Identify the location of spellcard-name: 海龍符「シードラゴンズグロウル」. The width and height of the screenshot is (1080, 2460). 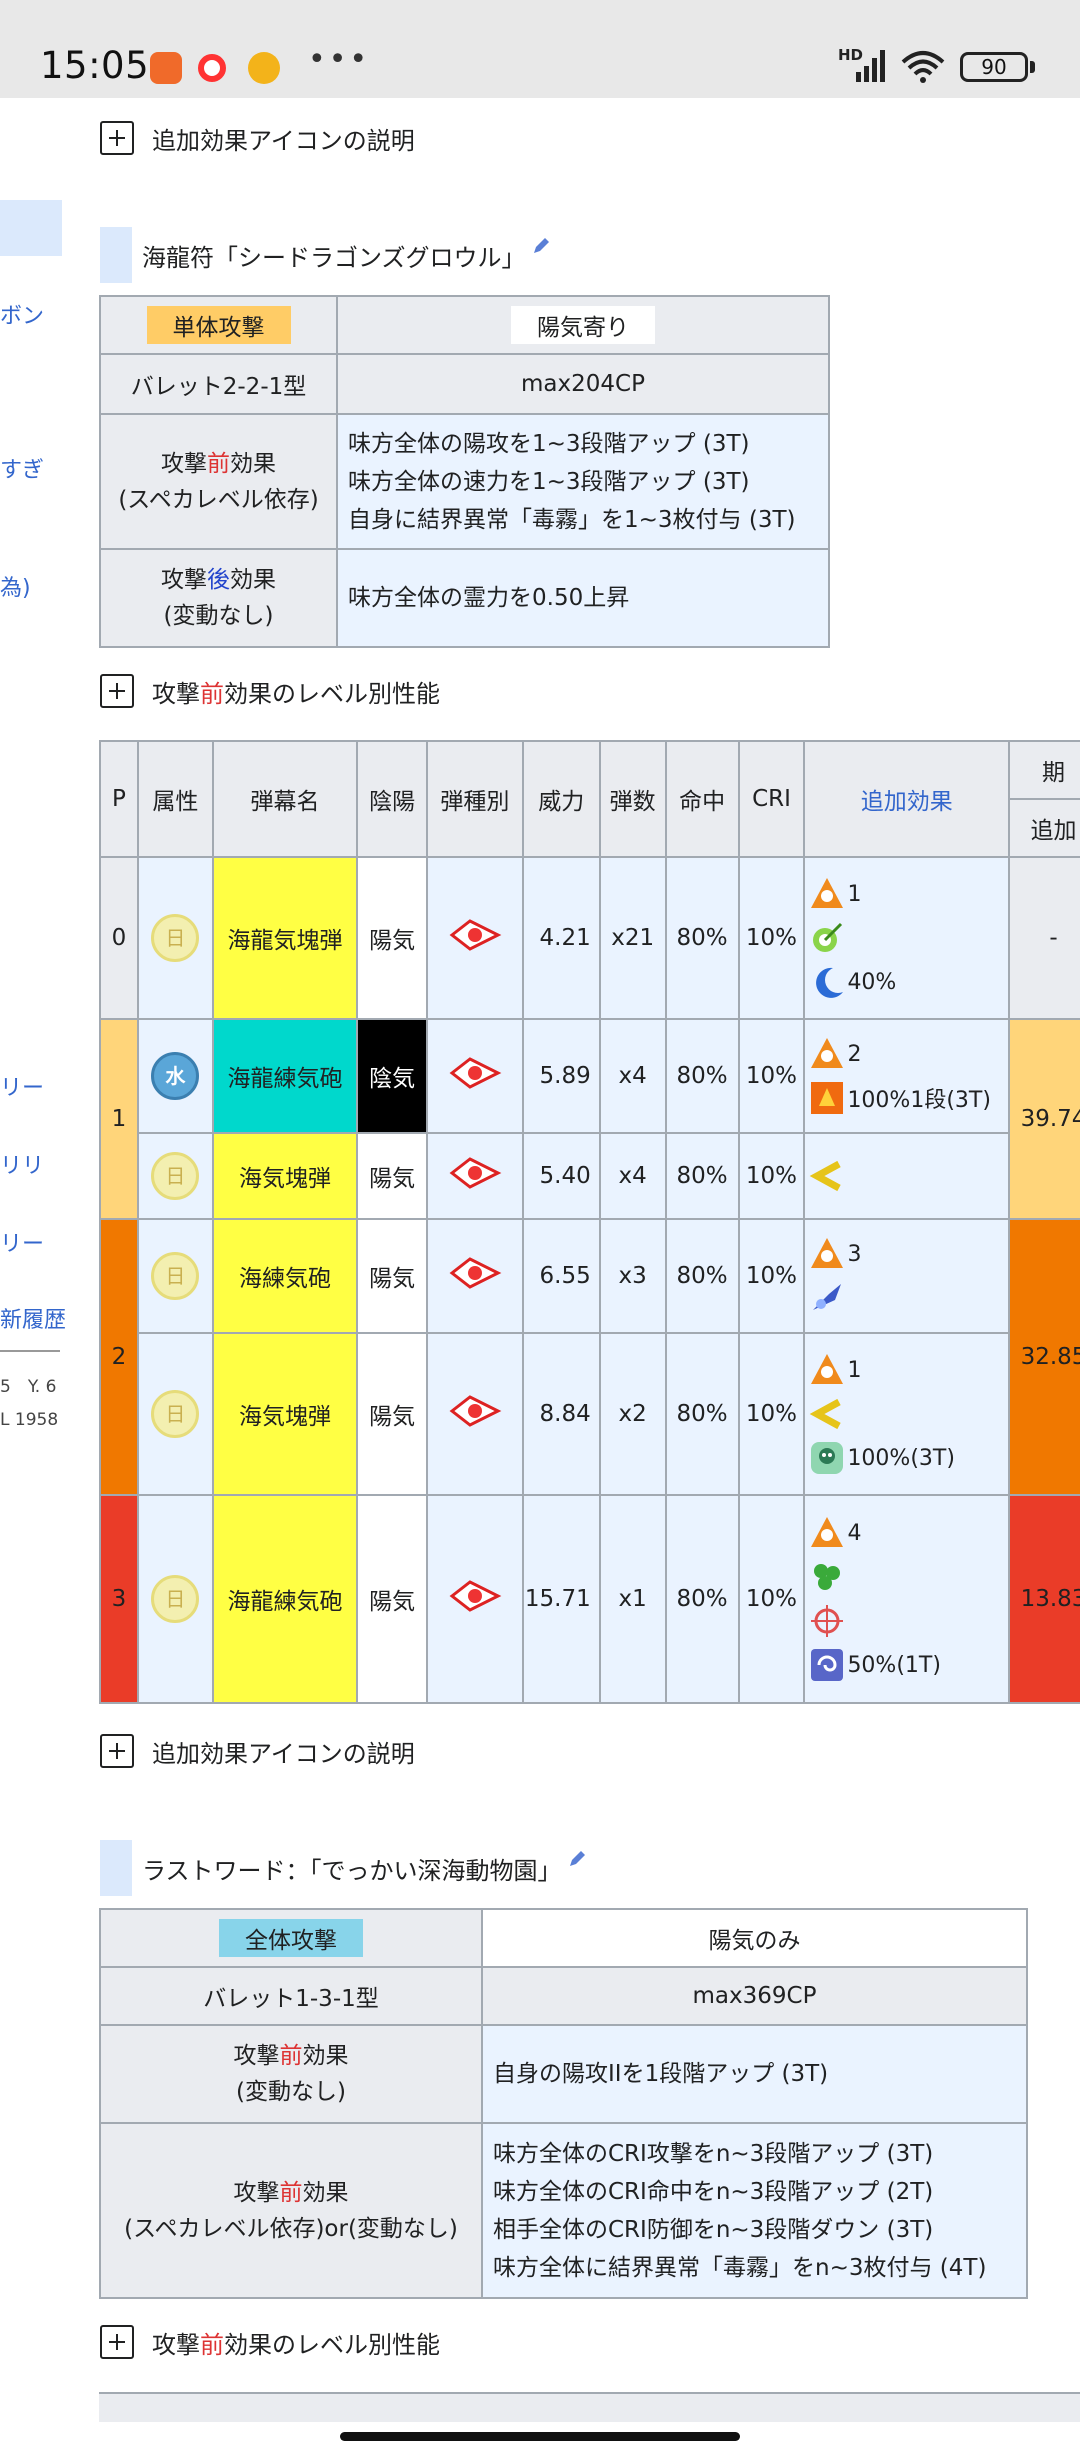
(334, 257).